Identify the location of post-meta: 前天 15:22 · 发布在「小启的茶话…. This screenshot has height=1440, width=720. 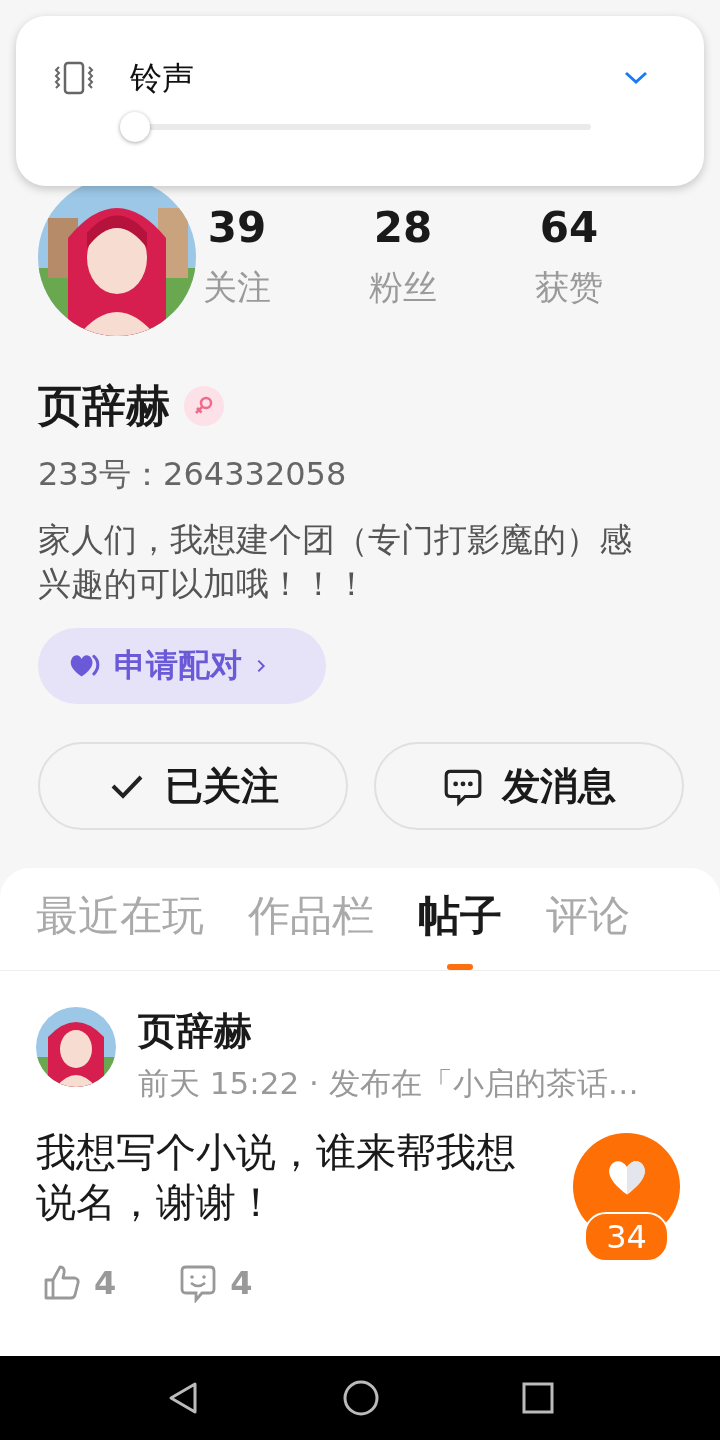
(388, 1083).